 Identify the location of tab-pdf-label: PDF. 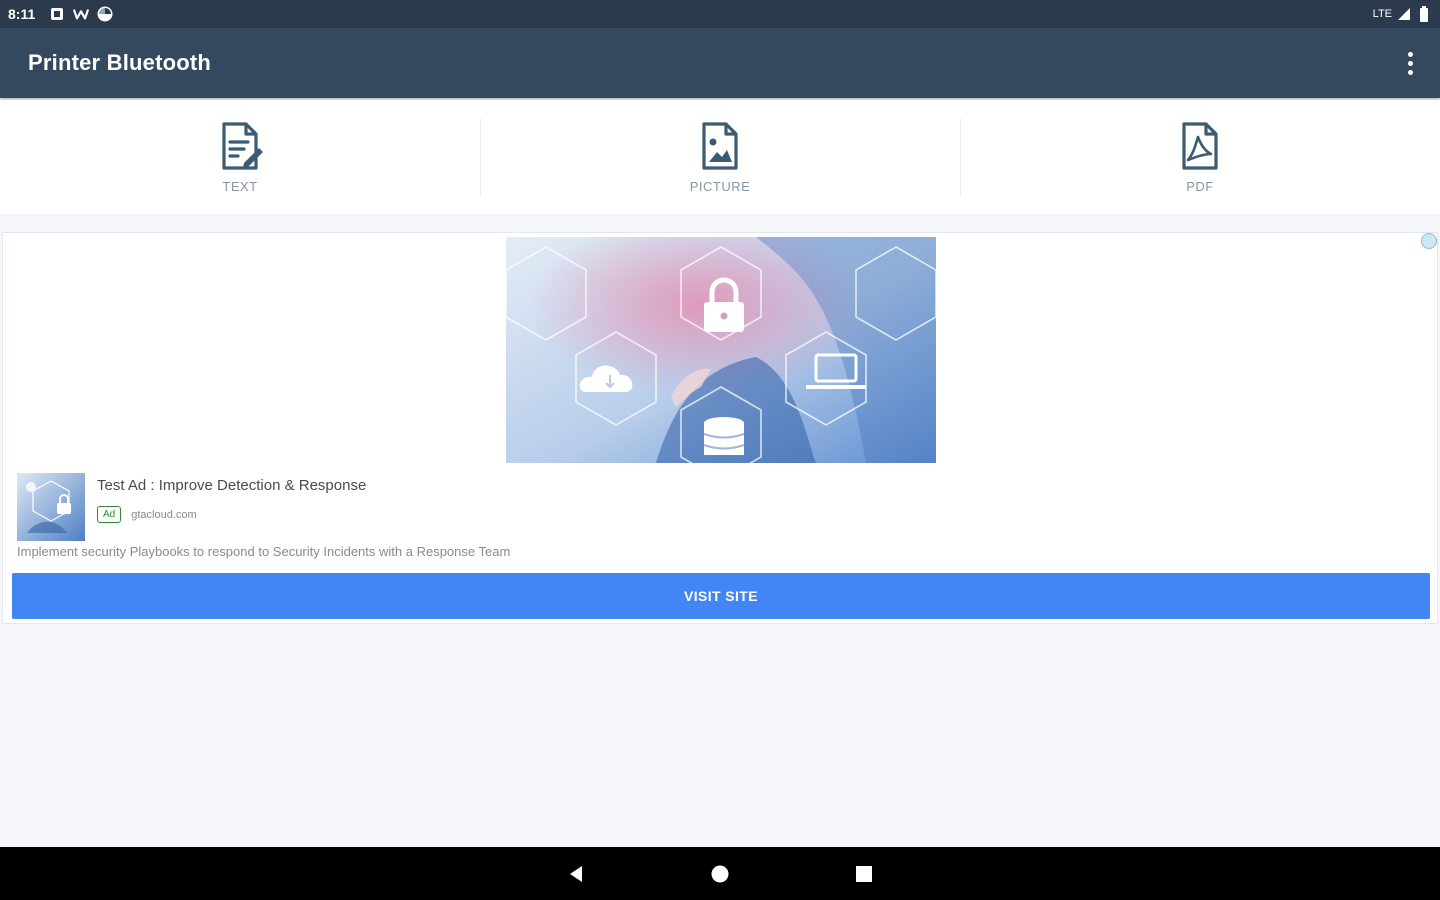
(1200, 186).